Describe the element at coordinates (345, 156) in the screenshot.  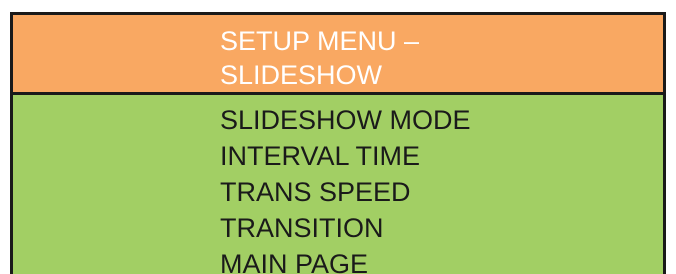
I see `menu-item-interval-time: INTERVAL TIME` at that location.